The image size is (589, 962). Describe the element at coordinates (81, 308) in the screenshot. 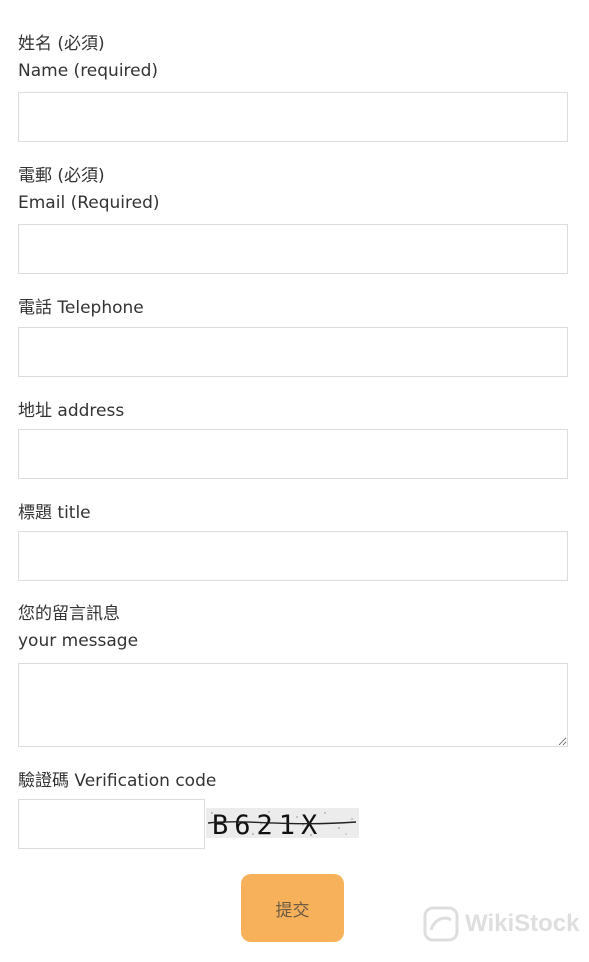

I see `telephone-label: 電話 Telephone` at that location.